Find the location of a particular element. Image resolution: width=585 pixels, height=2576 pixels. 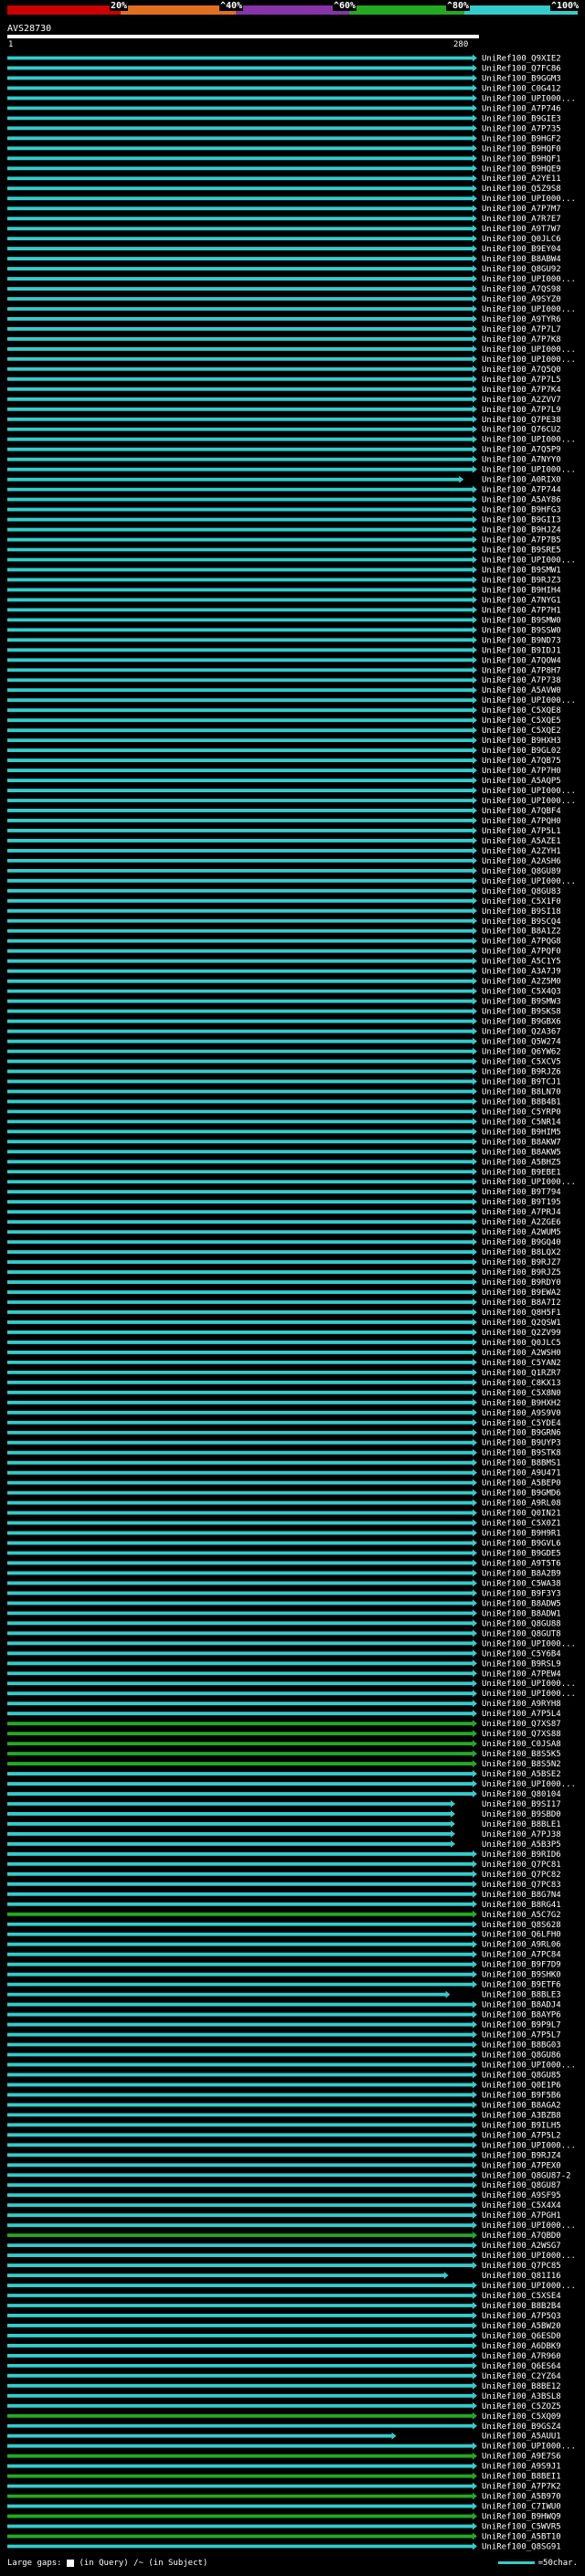

hit-label: UniRef100_Q8GUT8 is located at coordinates (521, 1633).